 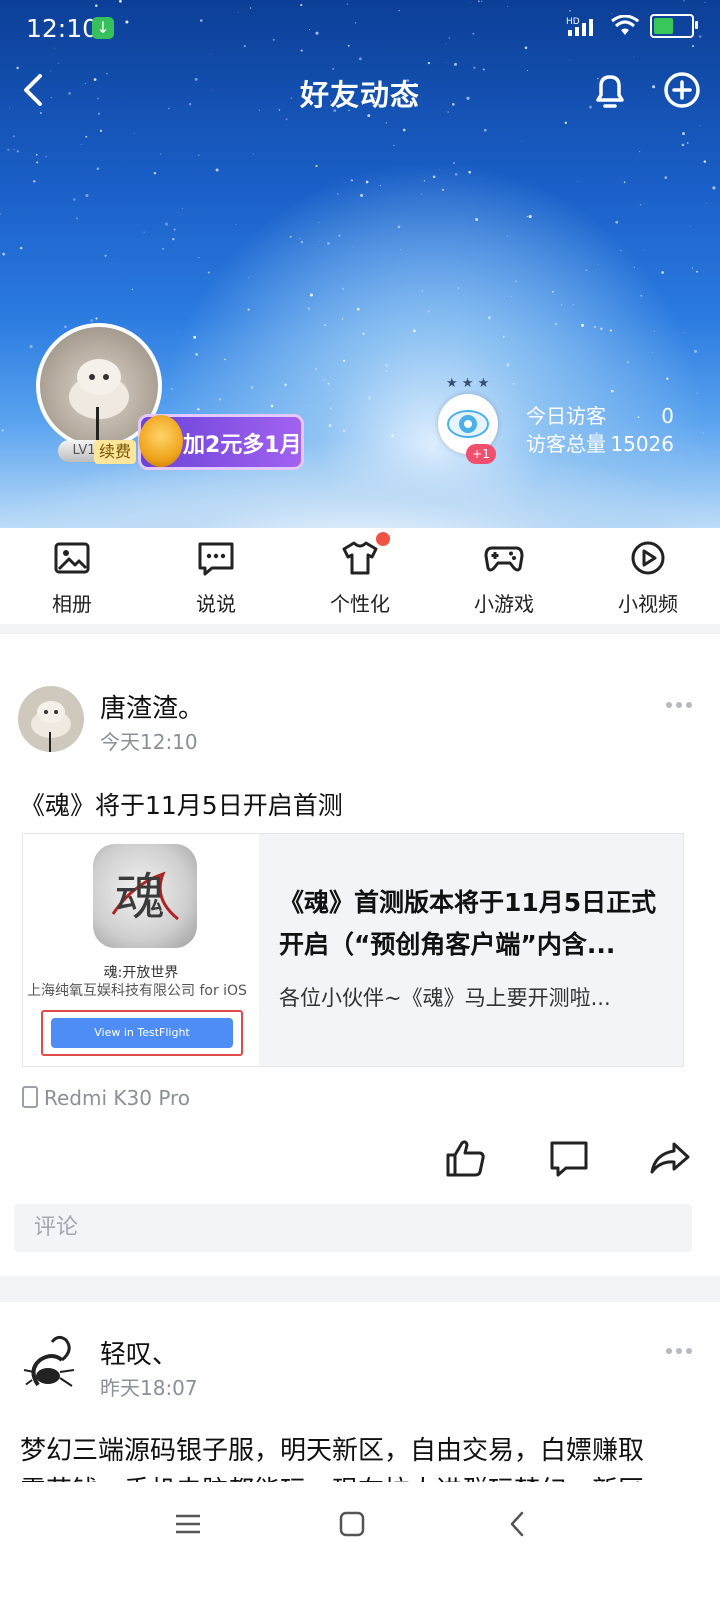 I want to click on like-thumb-icon, so click(x=466, y=1158).